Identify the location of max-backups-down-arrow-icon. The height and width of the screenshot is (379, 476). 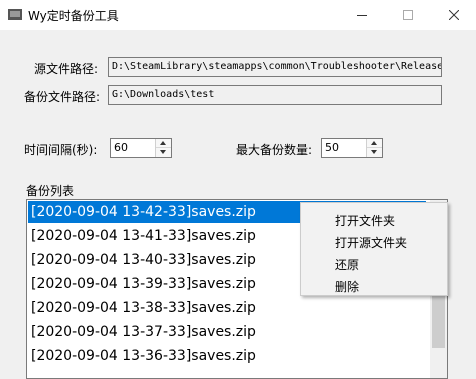
(374, 152).